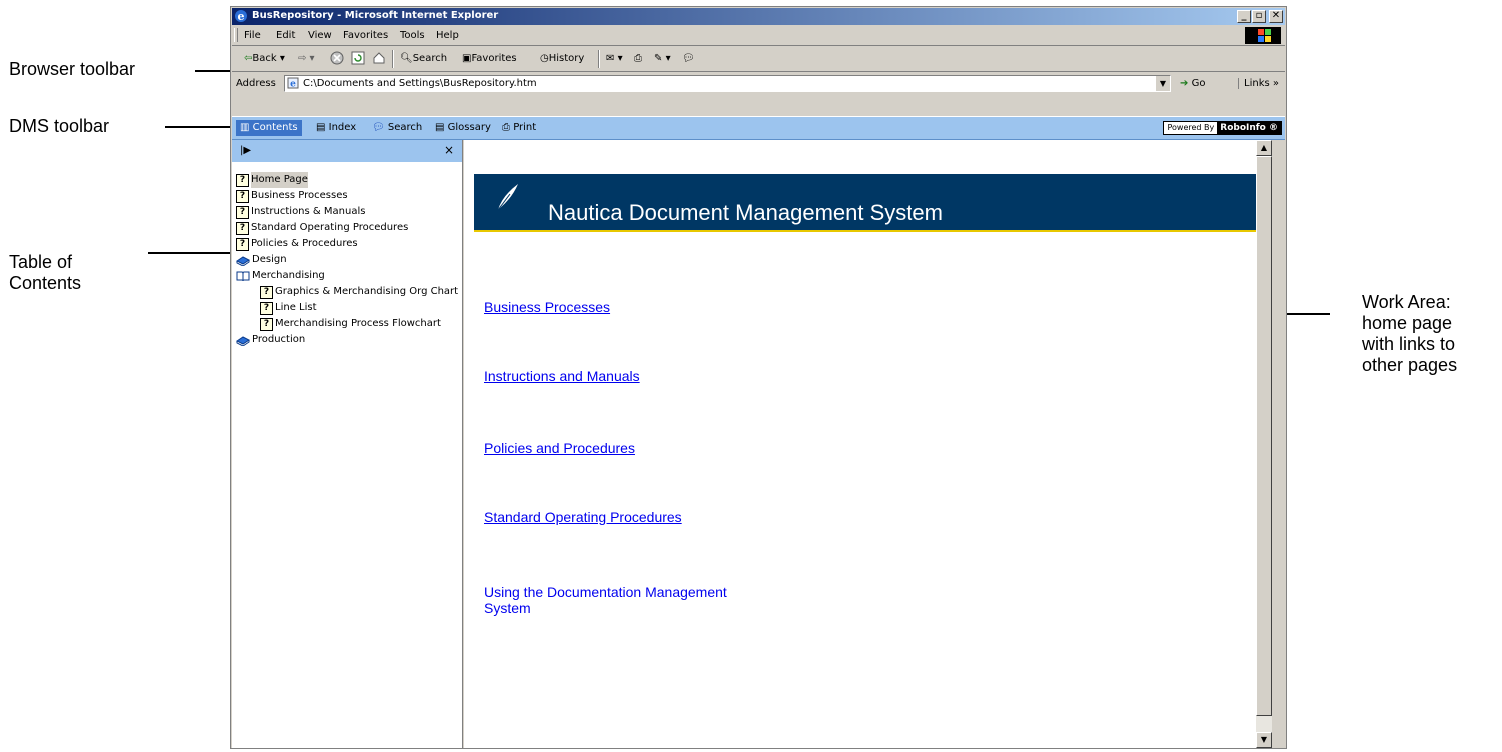  What do you see at coordinates (378, 127) in the screenshot?
I see `search-bubble-icon: 💬︎` at bounding box center [378, 127].